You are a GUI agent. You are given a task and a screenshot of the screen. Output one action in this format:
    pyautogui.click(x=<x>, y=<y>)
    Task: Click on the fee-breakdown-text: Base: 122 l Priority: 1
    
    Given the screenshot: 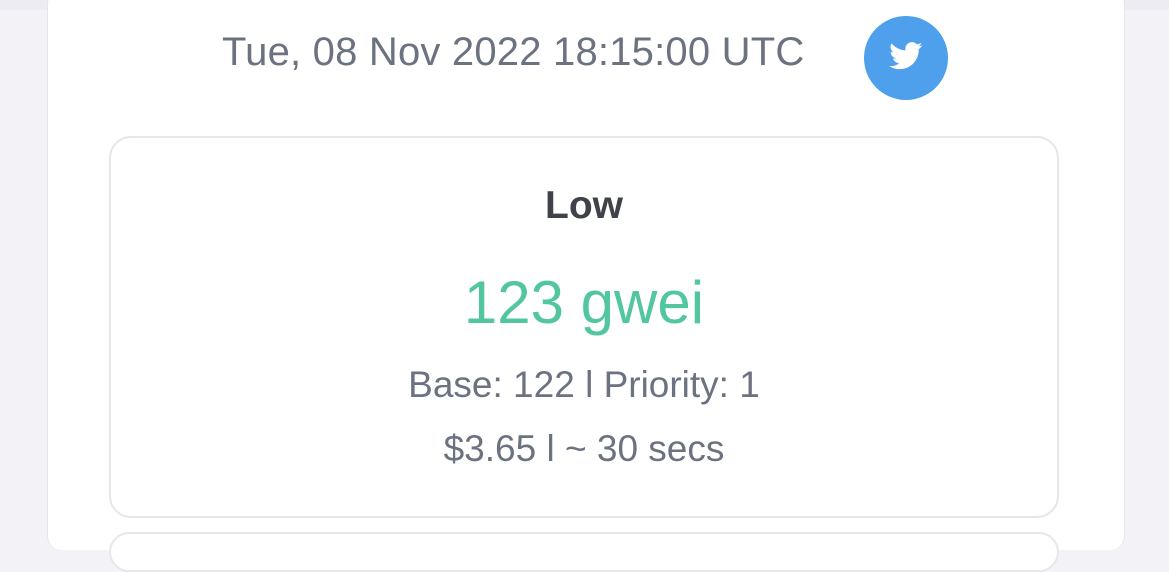 What is the action you would take?
    pyautogui.click(x=584, y=384)
    